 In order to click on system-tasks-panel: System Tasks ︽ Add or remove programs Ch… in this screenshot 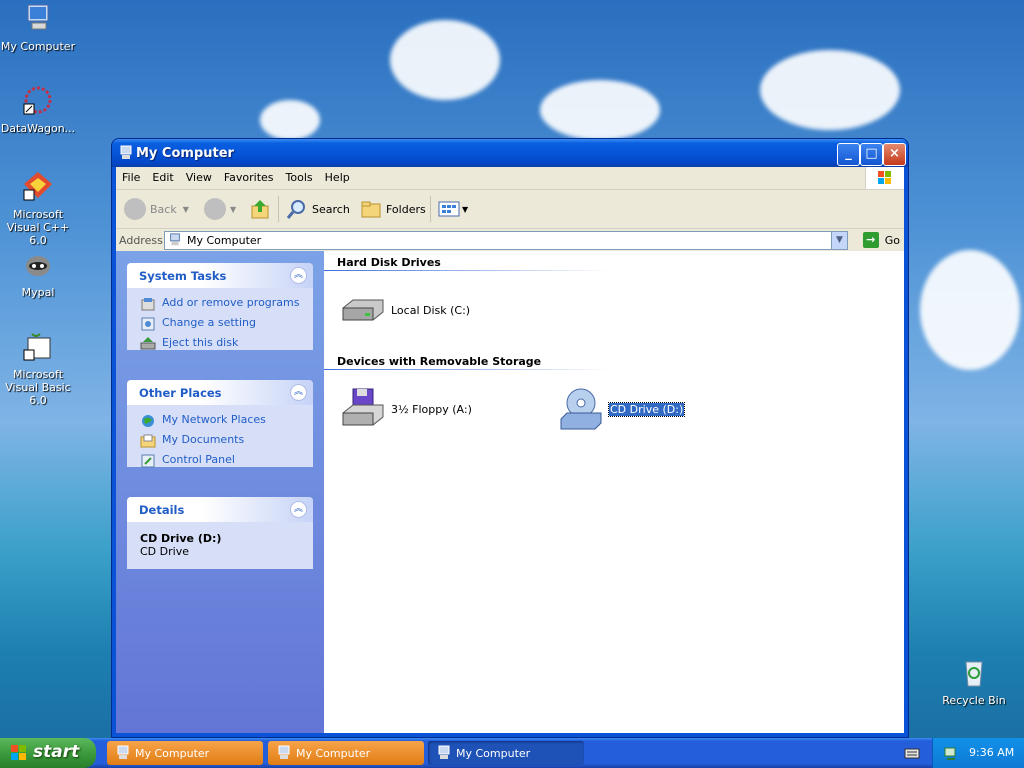, I will do `click(220, 306)`.